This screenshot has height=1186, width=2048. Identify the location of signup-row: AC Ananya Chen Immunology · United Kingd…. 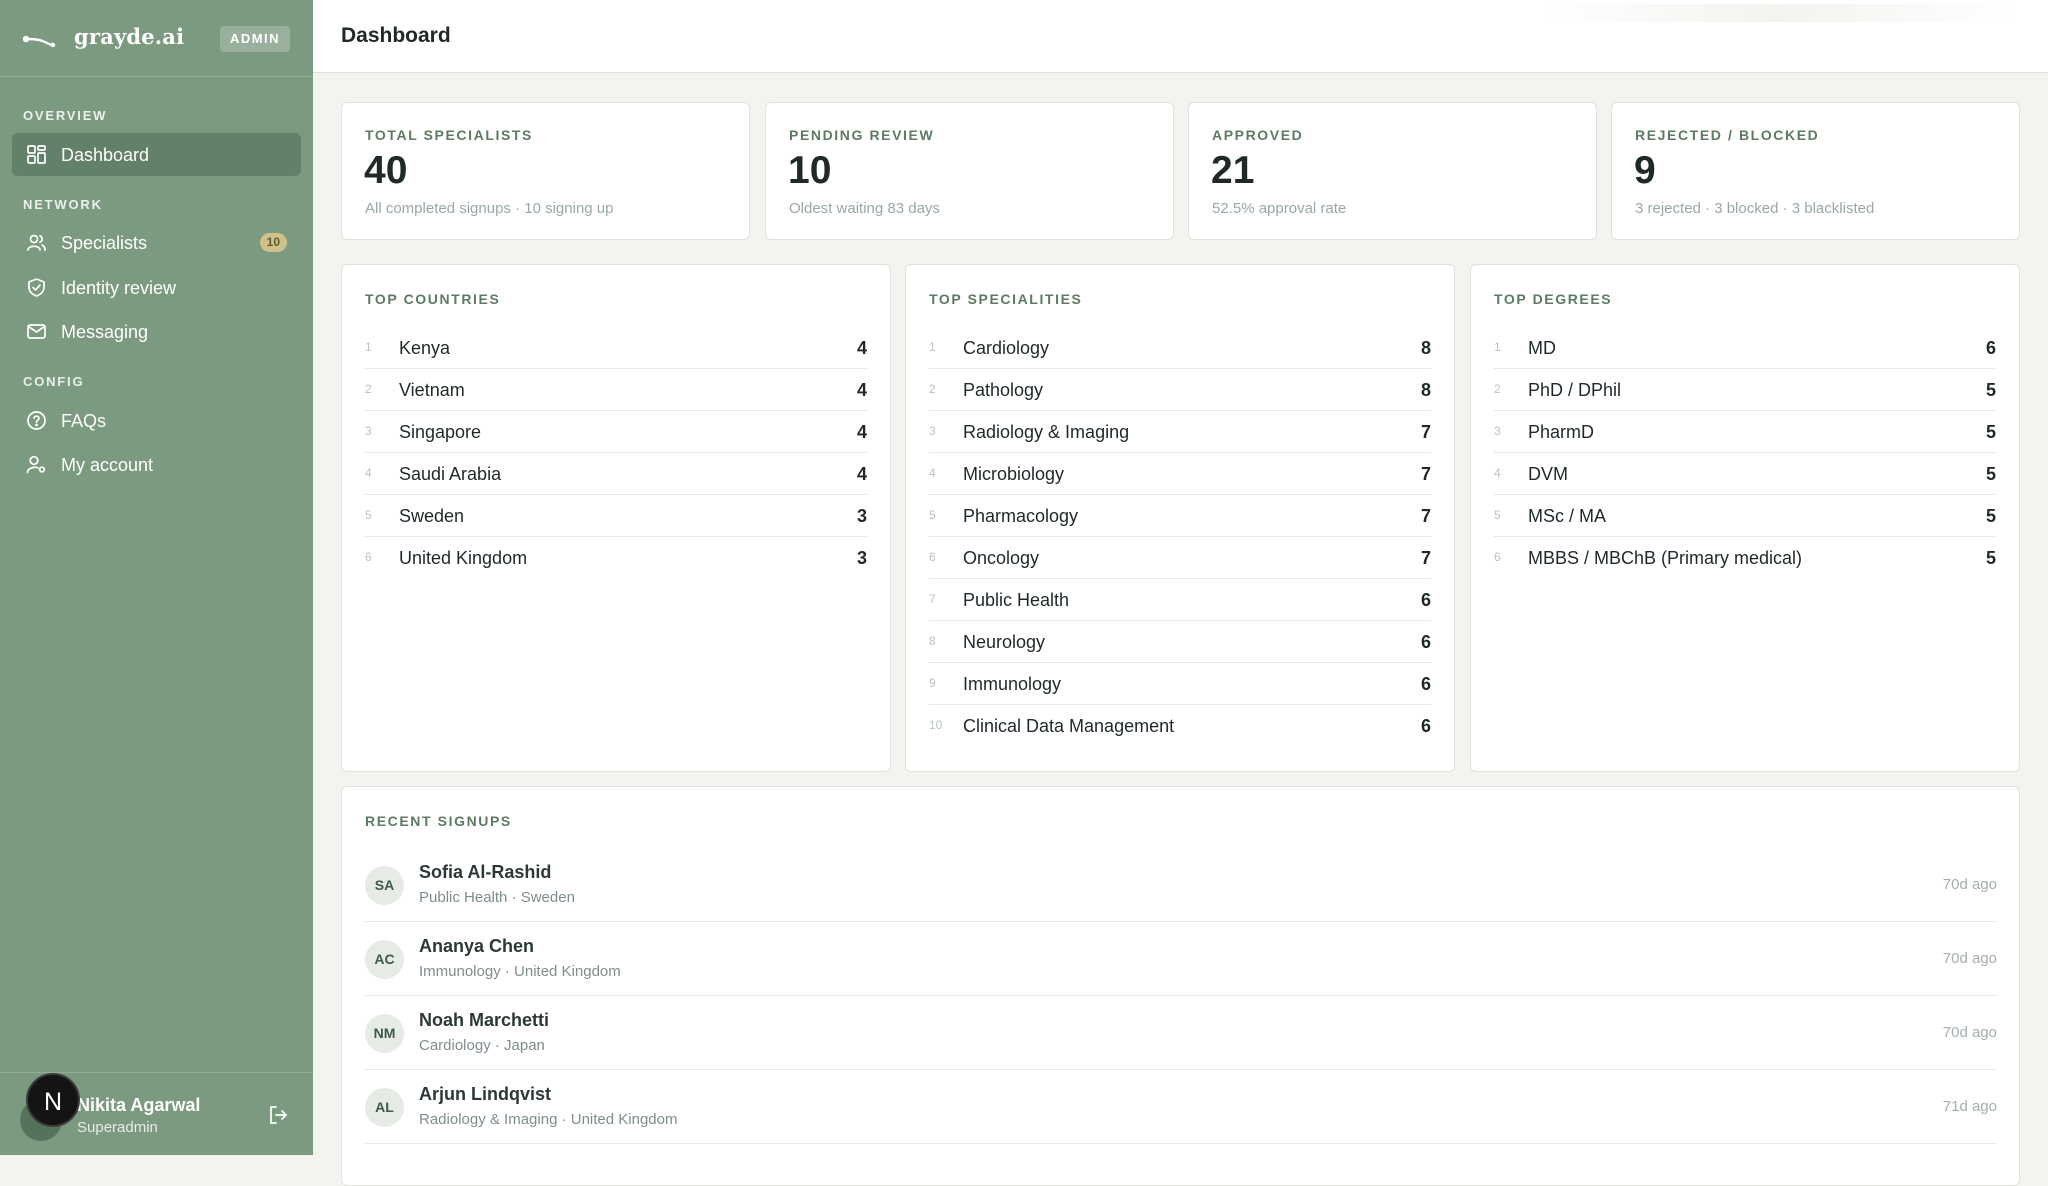
(1181, 959).